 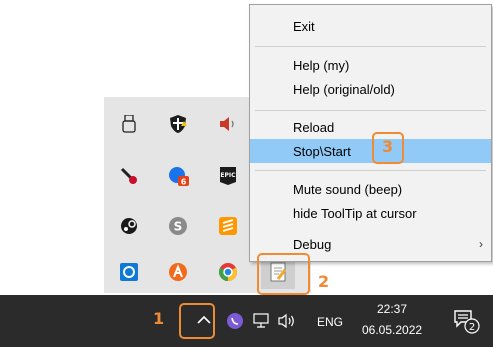 What do you see at coordinates (228, 272) in the screenshot?
I see `chrome-icon` at bounding box center [228, 272].